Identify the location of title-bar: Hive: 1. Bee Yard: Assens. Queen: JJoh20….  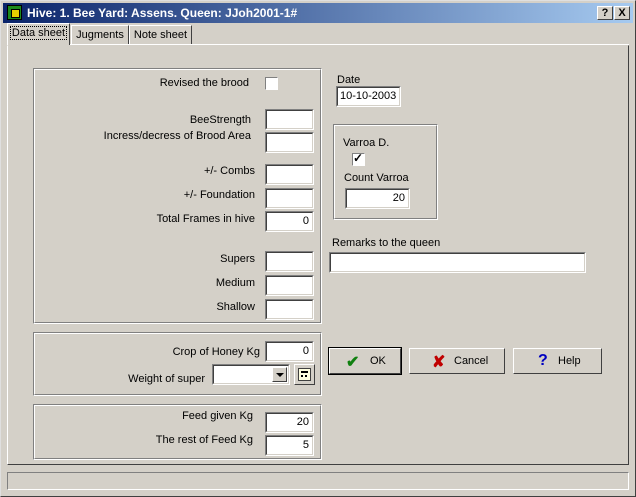
(318, 13).